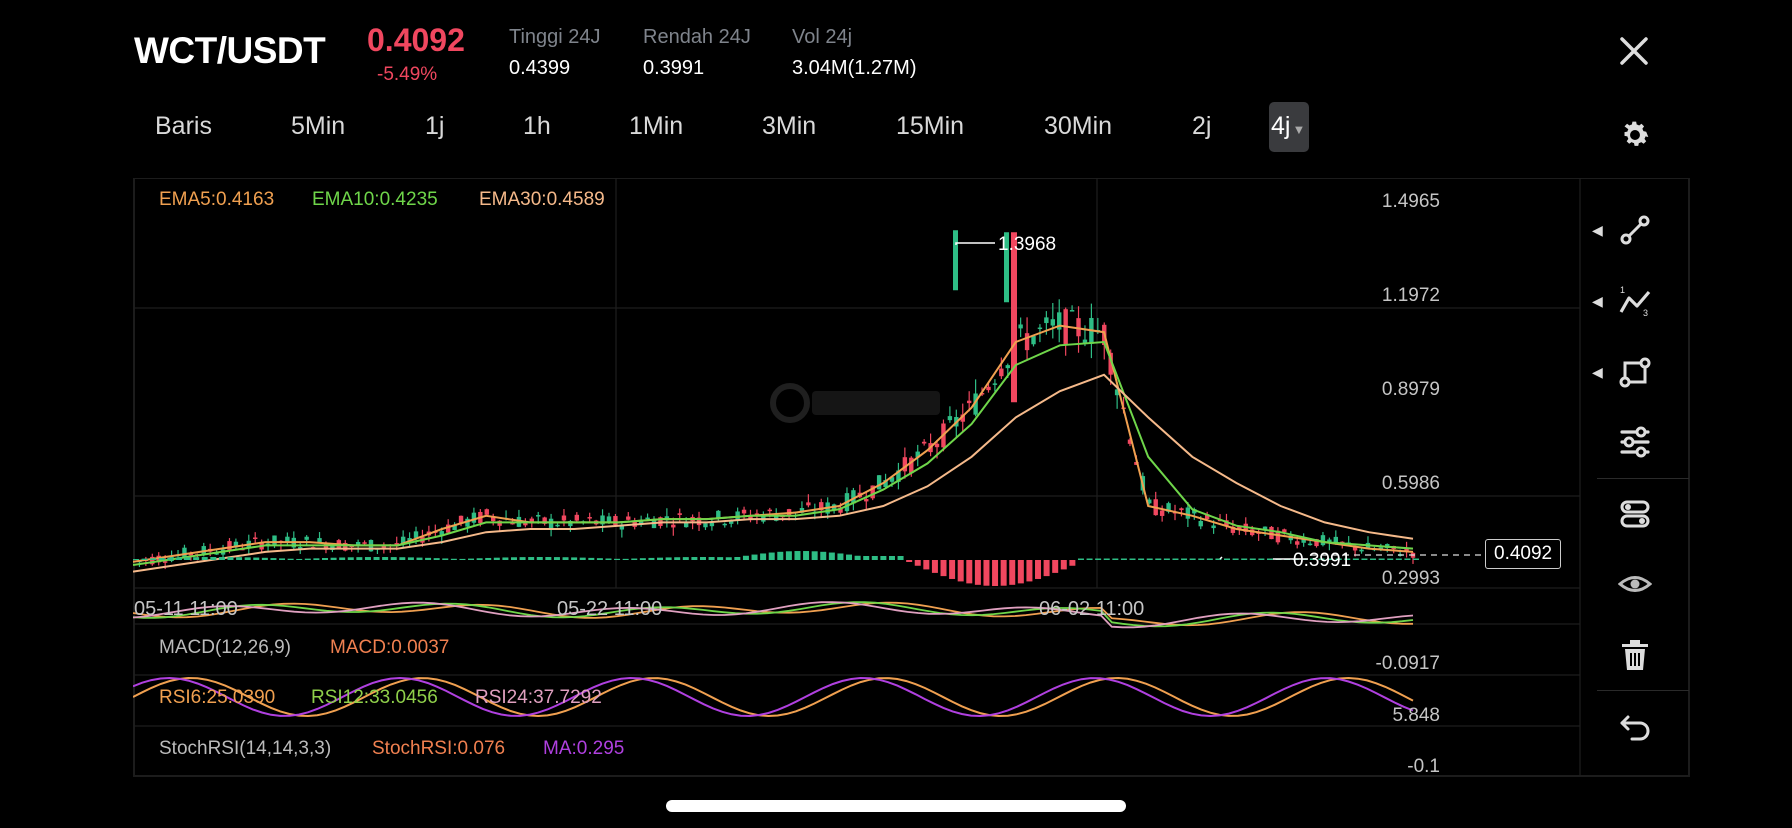 This screenshot has height=828, width=1792. What do you see at coordinates (542, 199) in the screenshot?
I see `ema30-legend: EMA30:0.4589` at bounding box center [542, 199].